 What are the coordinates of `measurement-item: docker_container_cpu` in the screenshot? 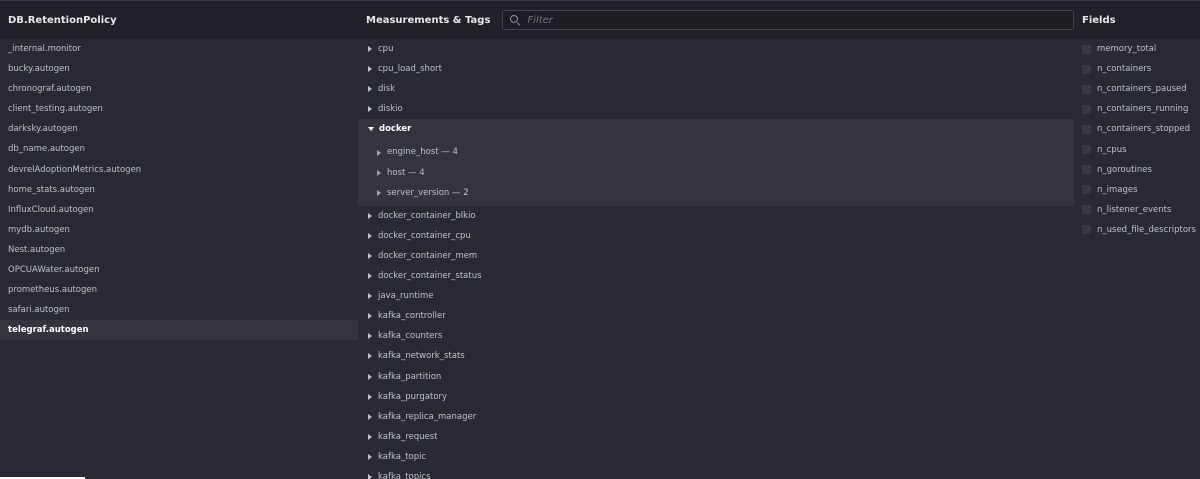 It's located at (716, 236).